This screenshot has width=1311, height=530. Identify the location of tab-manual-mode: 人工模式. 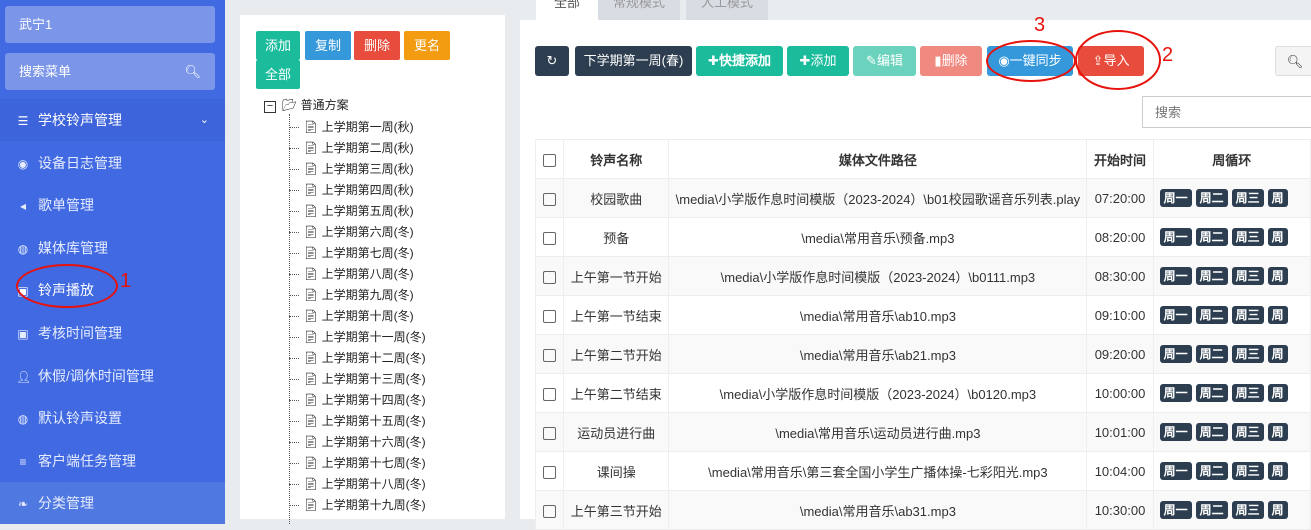
(727, 10).